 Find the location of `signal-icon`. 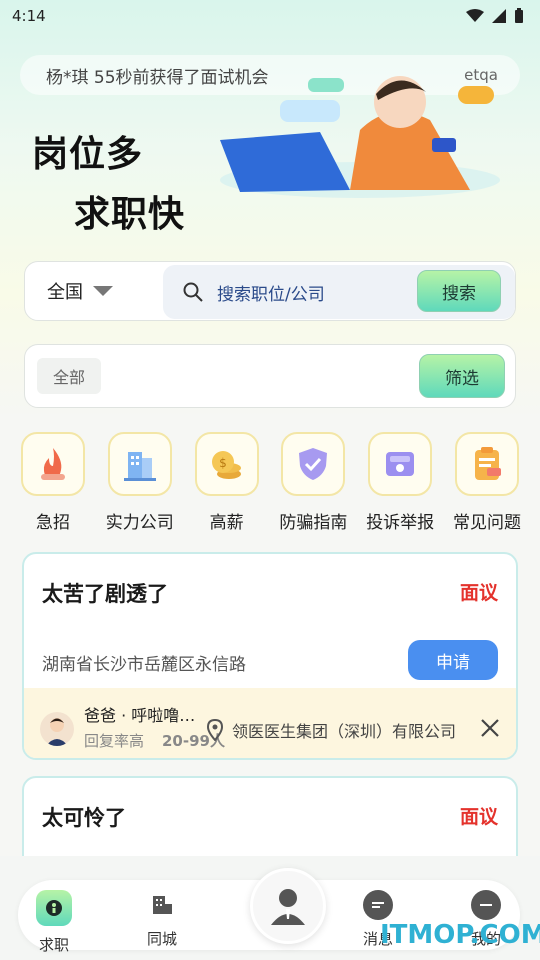

signal-icon is located at coordinates (499, 16).